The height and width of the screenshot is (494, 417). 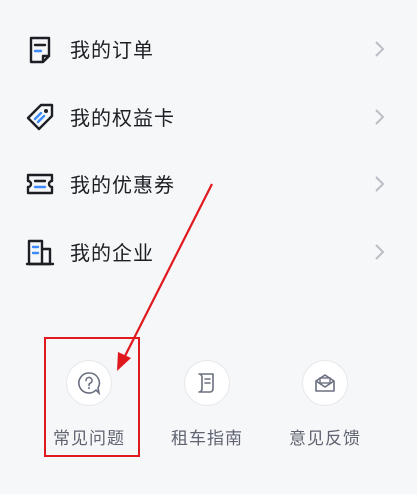 What do you see at coordinates (112, 253) in the screenshot?
I see `menu-item-label: 我的企业` at bounding box center [112, 253].